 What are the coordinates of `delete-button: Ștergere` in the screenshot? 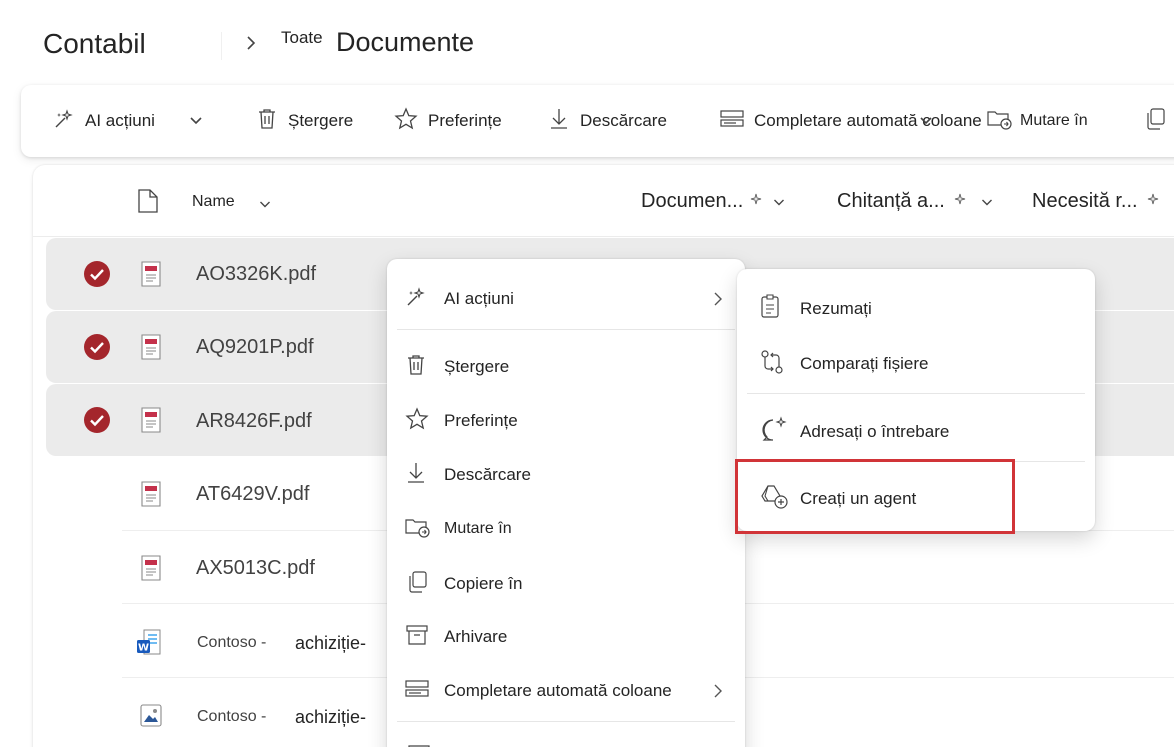 It's located at (304, 121).